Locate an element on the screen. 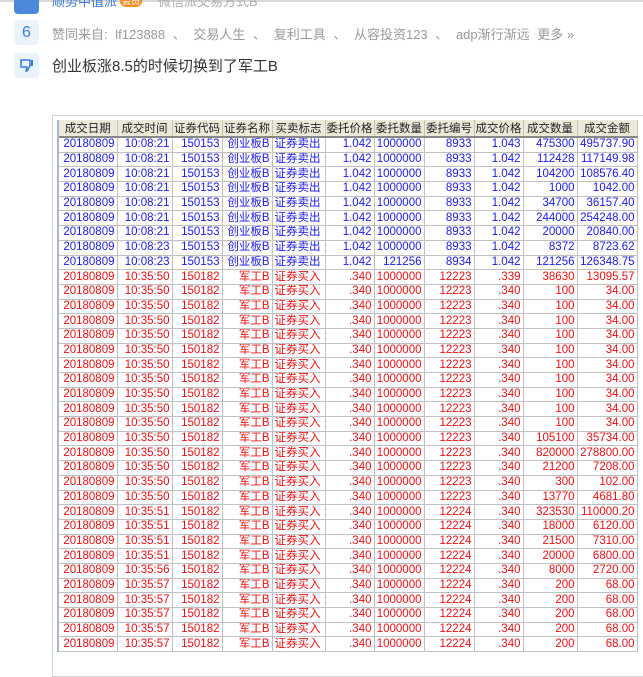  cell-deal-amount: 278800.00 is located at coordinates (607, 453).